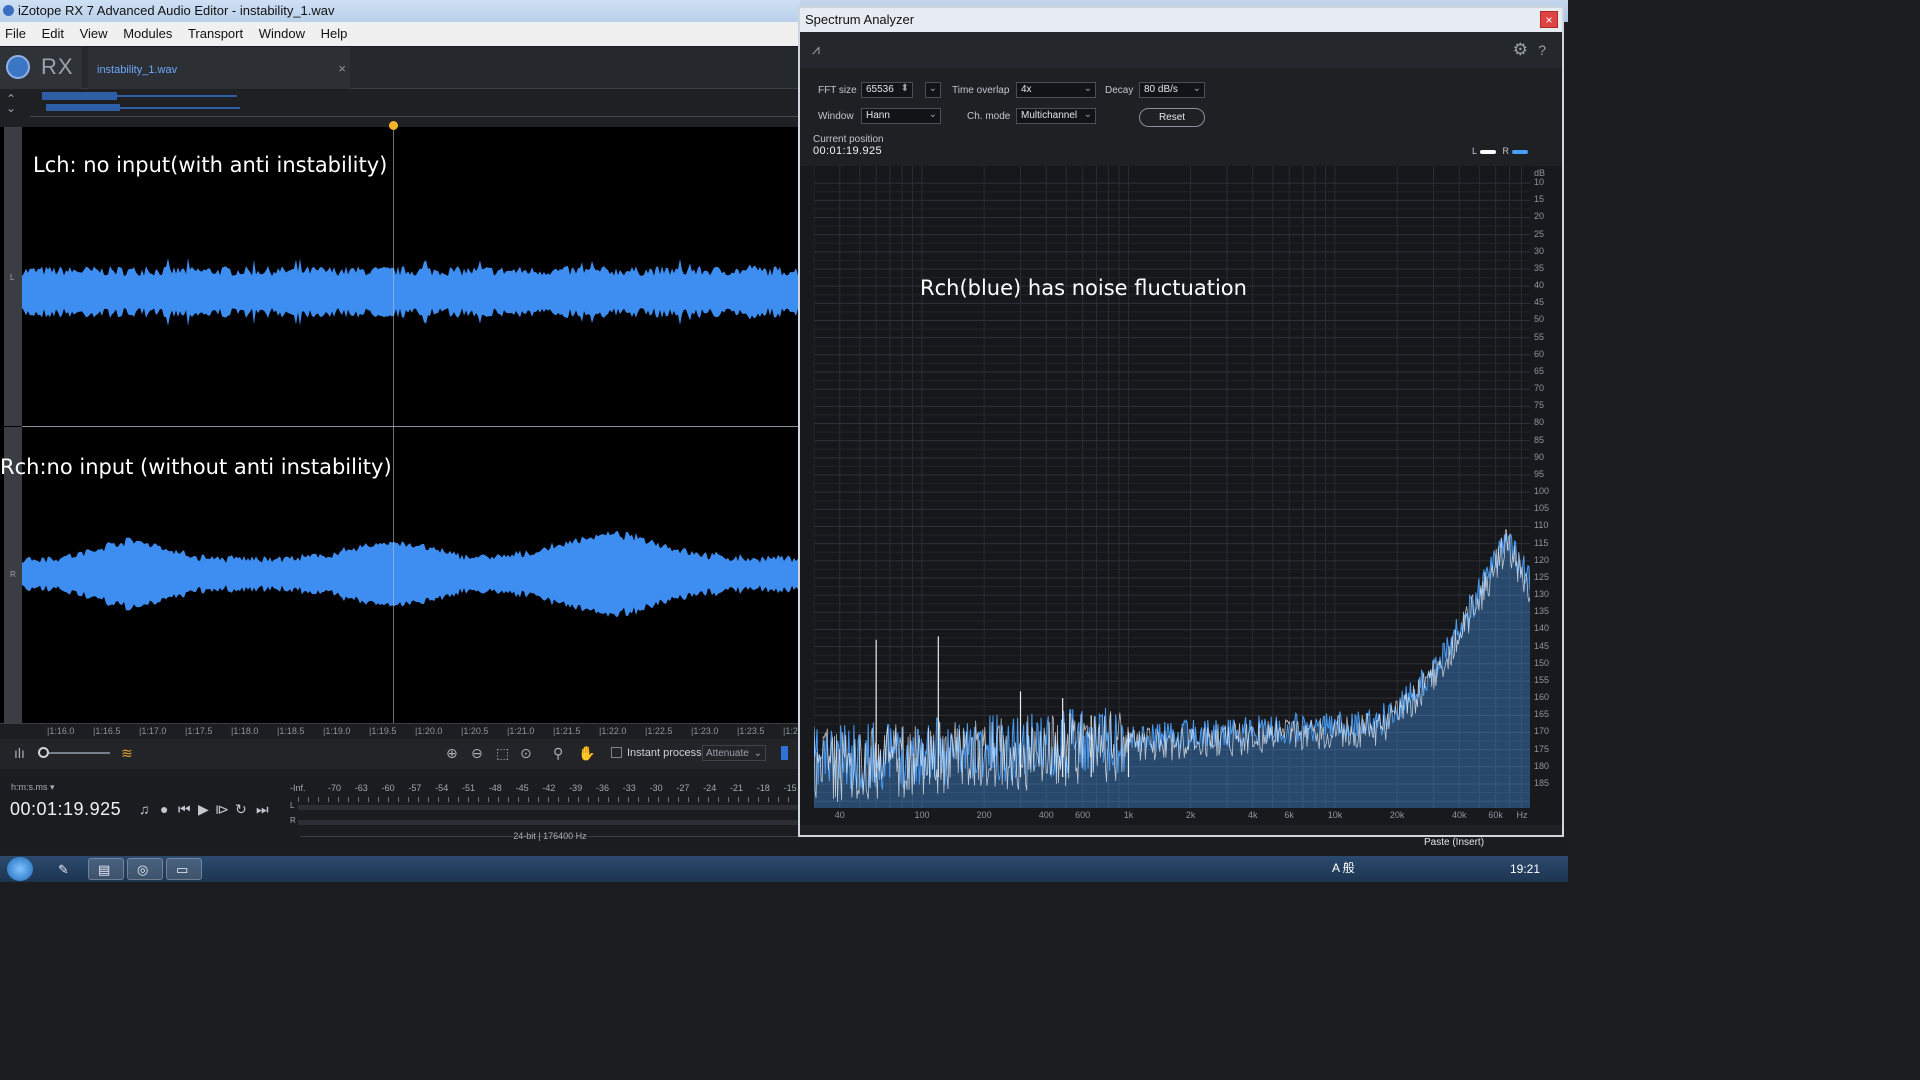 This screenshot has width=1920, height=1080. What do you see at coordinates (219, 68) in the screenshot?
I see `file-tab: instability_1.wav ×` at bounding box center [219, 68].